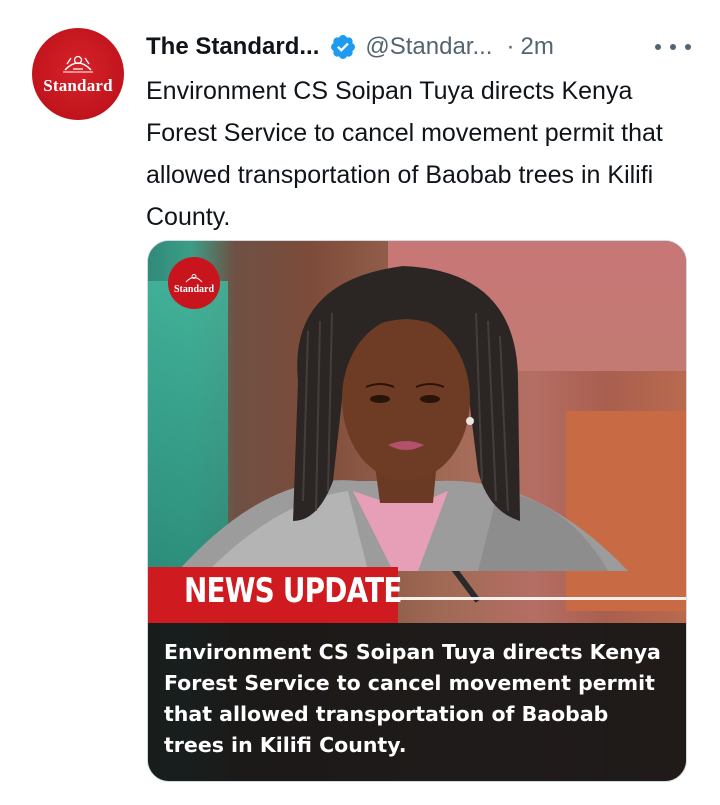  I want to click on verified-badge-icon, so click(343, 47).